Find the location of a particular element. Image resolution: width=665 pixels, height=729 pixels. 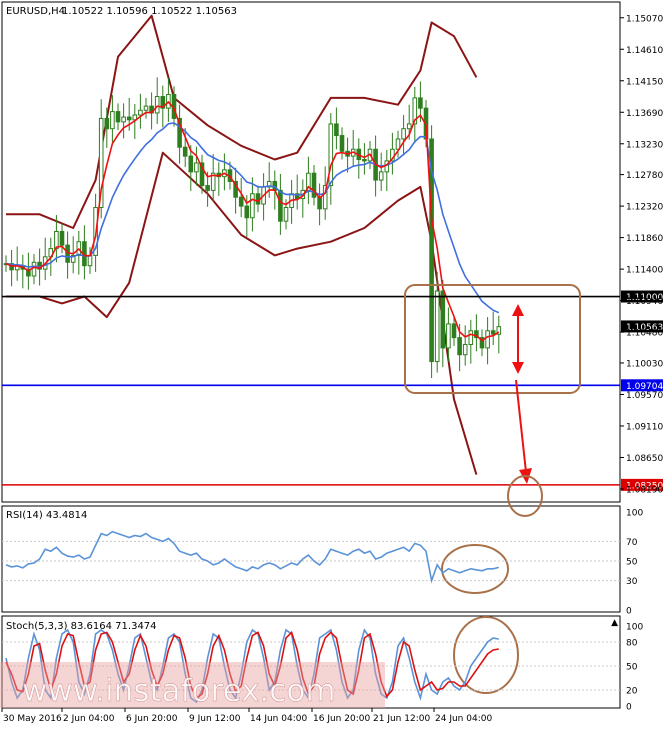

stoch-tick-label: 100 is located at coordinates (634, 628).